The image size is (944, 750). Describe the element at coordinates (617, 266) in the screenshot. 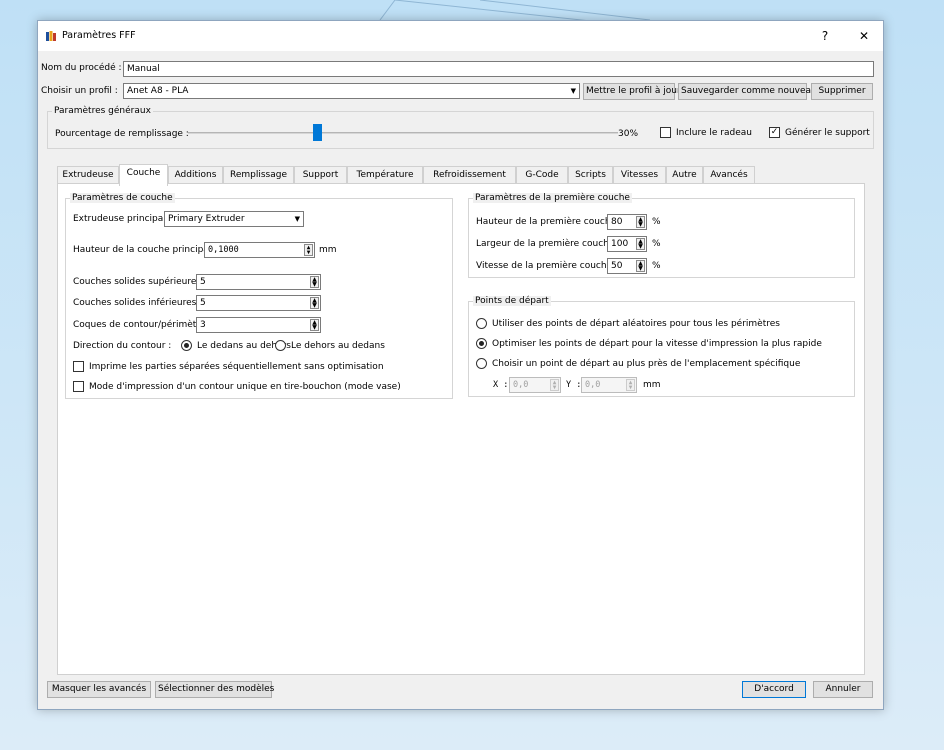

I see `first-layer-speed-value: 50` at that location.